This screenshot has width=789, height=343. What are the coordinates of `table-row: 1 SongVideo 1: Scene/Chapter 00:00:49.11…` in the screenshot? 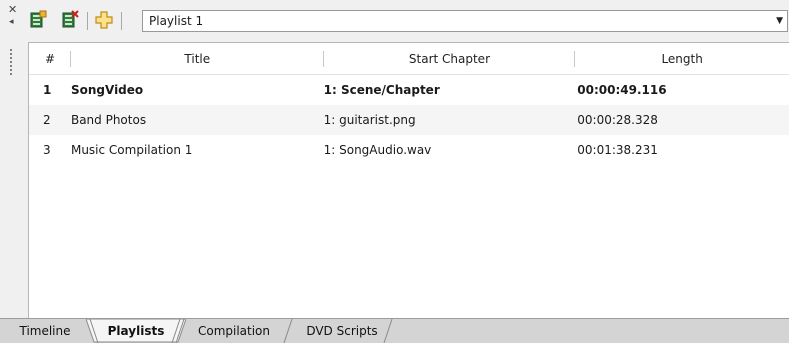 It's located at (409, 90).